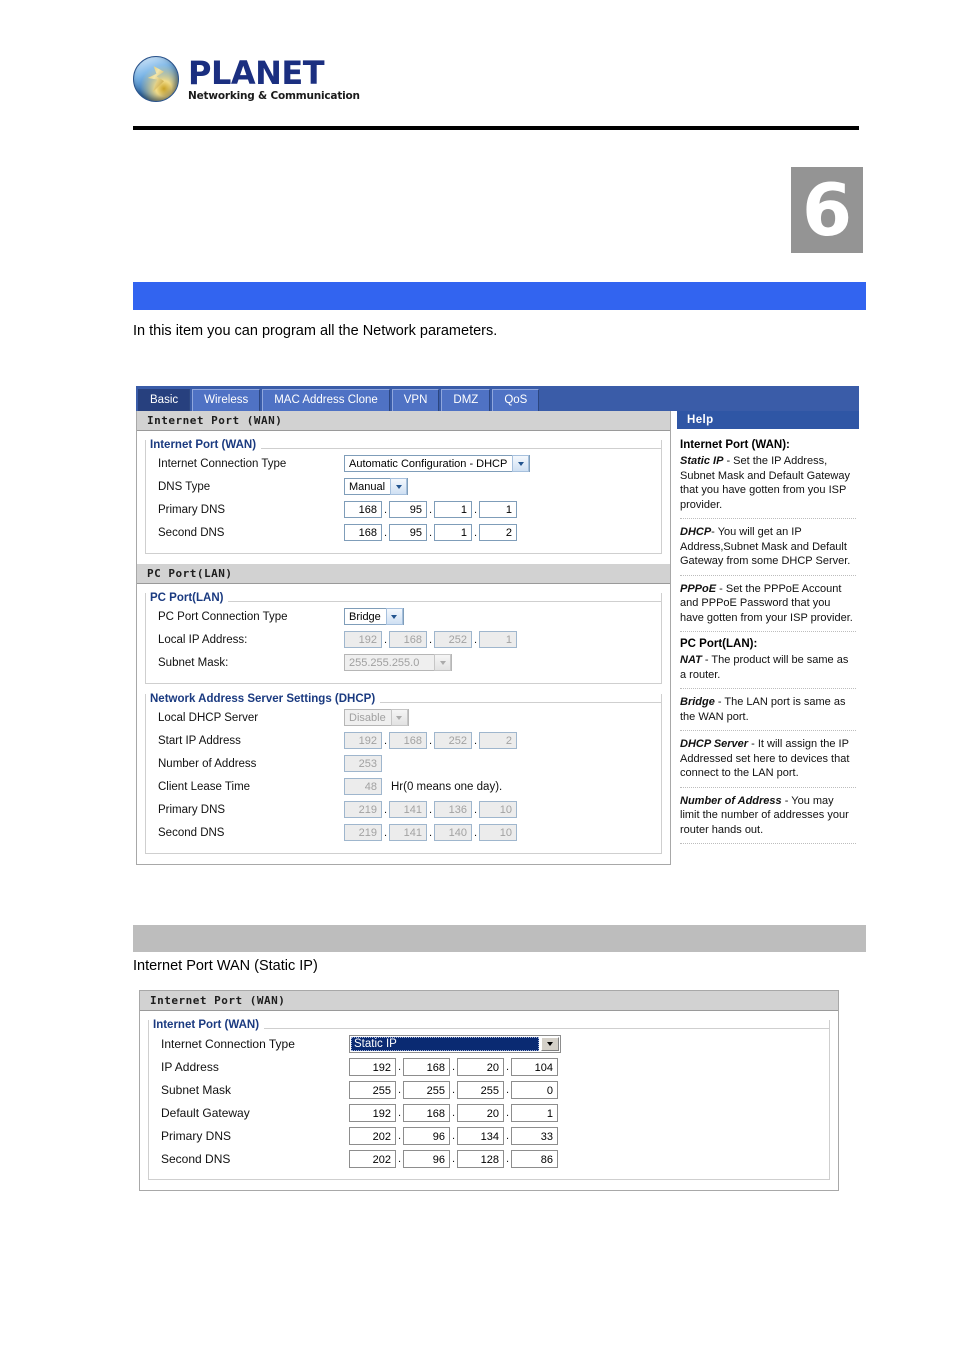 This screenshot has width=954, height=1350. I want to click on dns-type-select: Manual, so click(376, 486).